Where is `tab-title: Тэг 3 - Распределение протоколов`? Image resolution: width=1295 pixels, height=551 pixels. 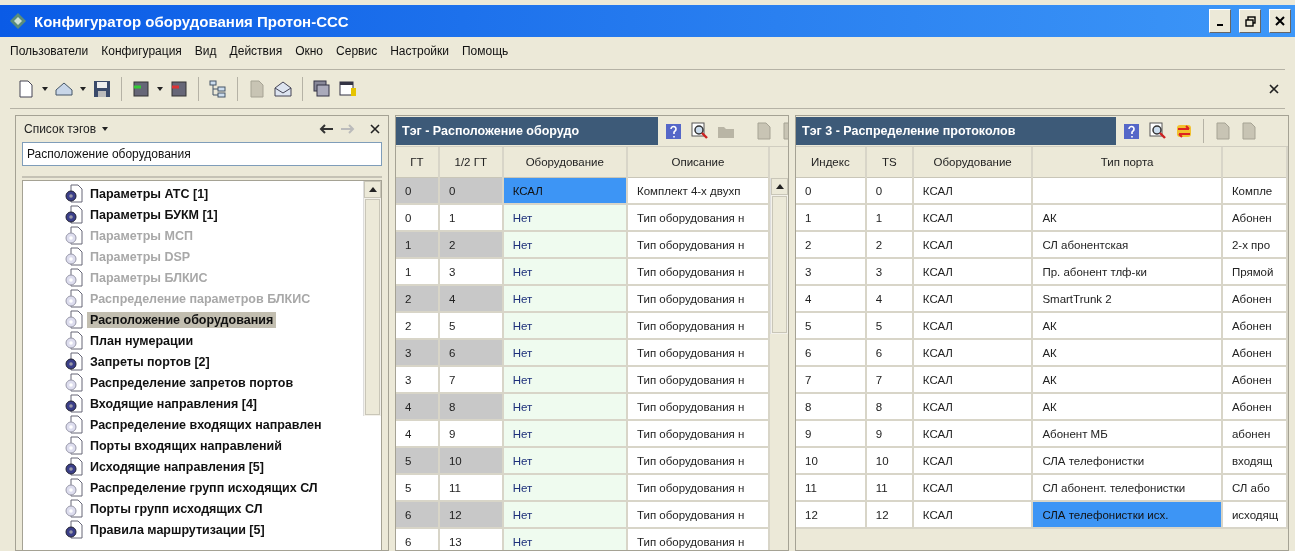
tab-title: Тэг 3 - Распределение протоколов is located at coordinates (956, 131).